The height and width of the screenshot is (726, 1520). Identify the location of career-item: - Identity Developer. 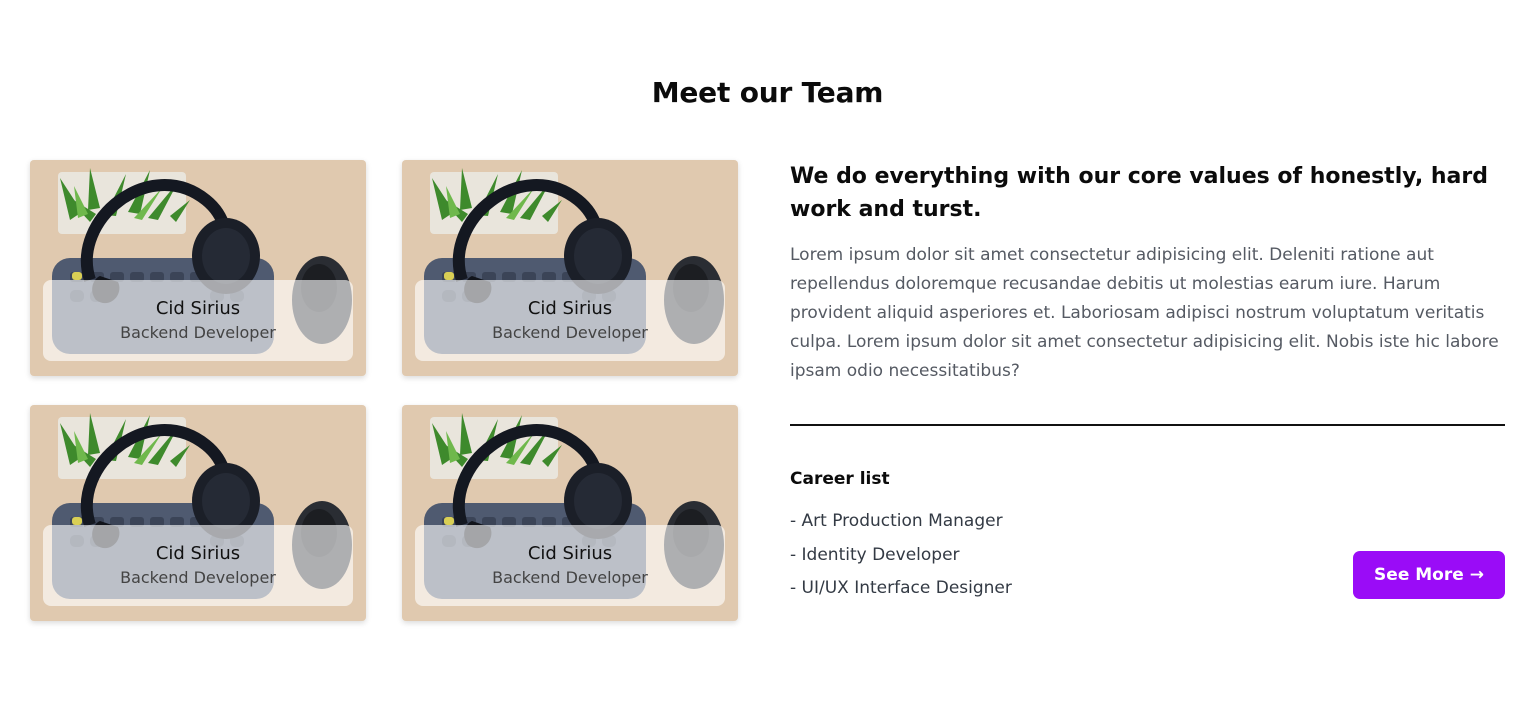
(875, 554).